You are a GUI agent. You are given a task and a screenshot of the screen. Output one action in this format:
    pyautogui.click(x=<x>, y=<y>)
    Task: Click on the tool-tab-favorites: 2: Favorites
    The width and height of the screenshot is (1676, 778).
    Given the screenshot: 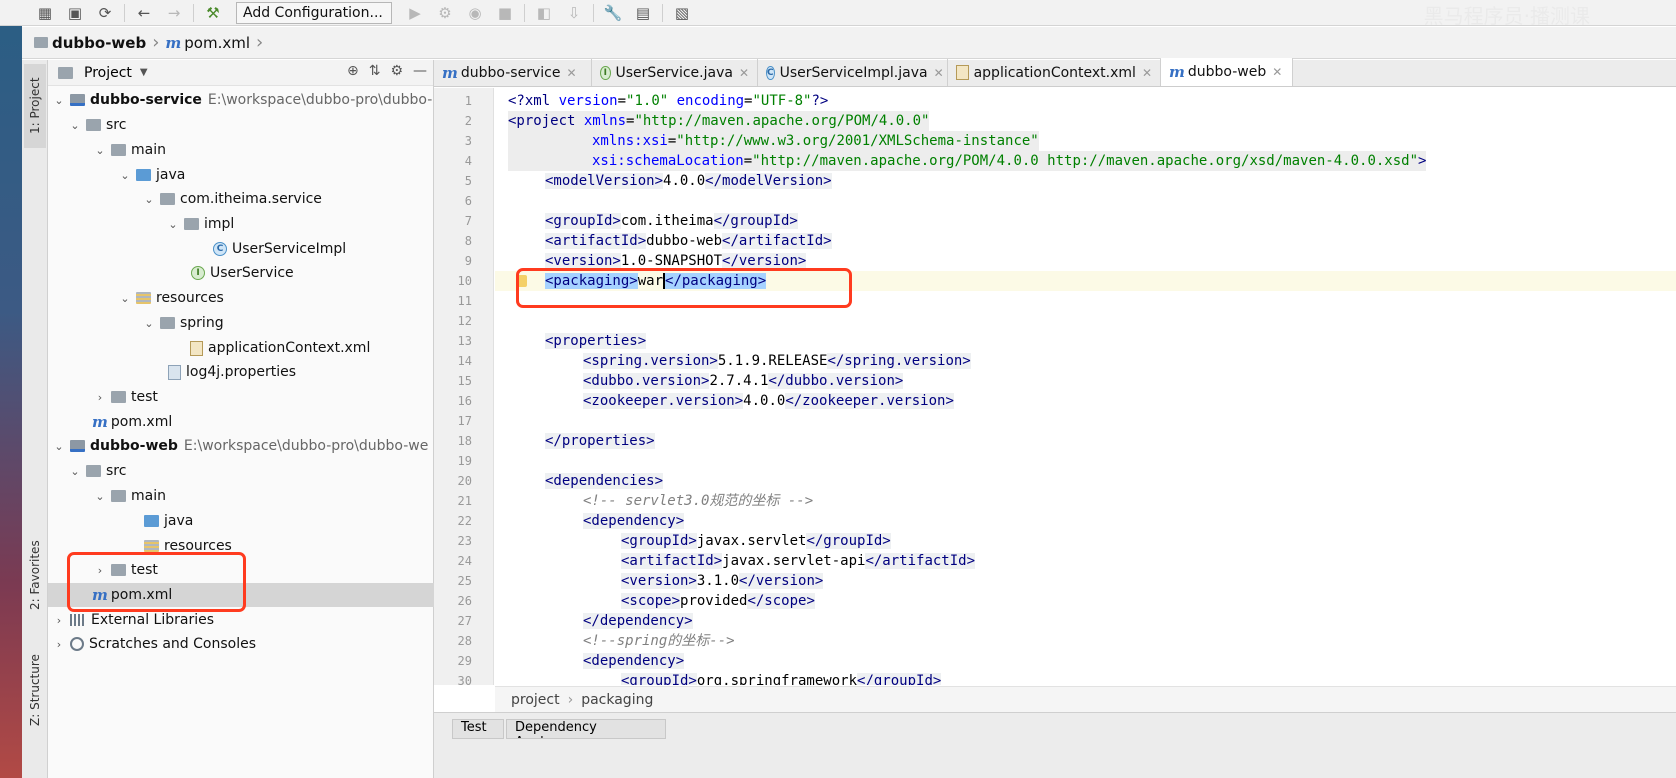 What is the action you would take?
    pyautogui.click(x=35, y=575)
    